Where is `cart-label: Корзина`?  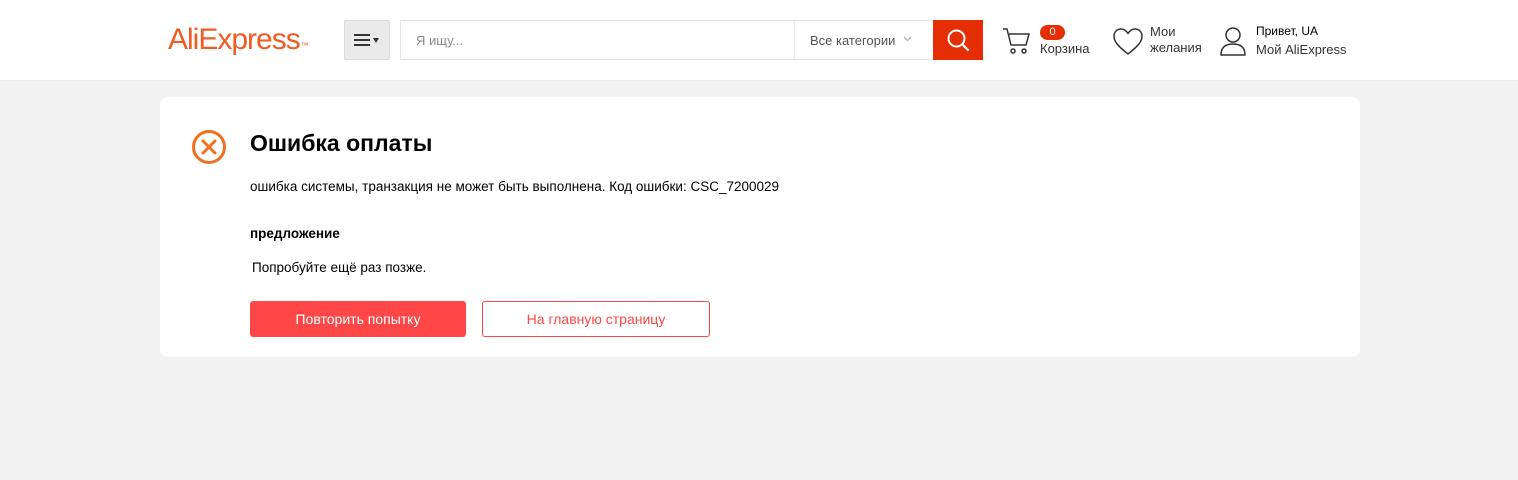
cart-label: Корзина is located at coordinates (1065, 48).